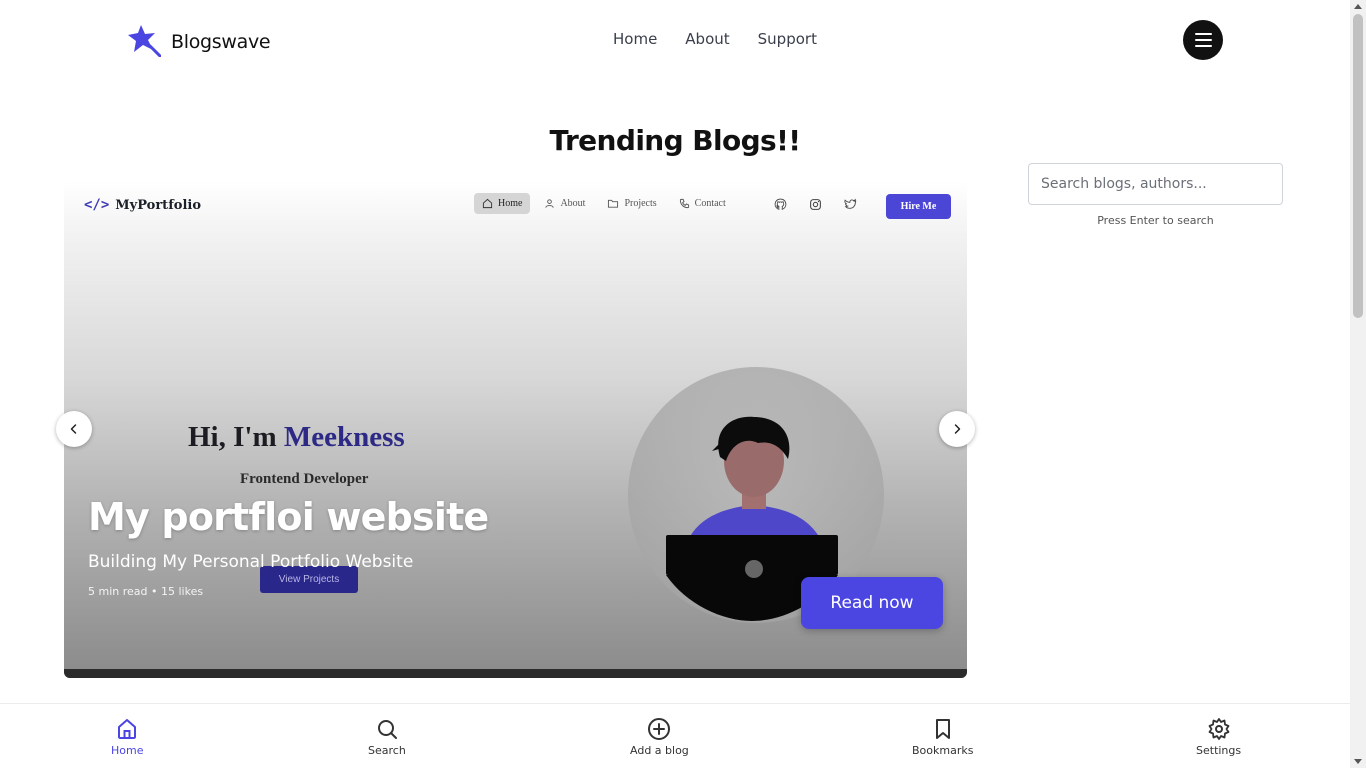 This screenshot has height=768, width=1366. Describe the element at coordinates (918, 206) in the screenshot. I see `slide-image-hire-button: Hire Me` at that location.